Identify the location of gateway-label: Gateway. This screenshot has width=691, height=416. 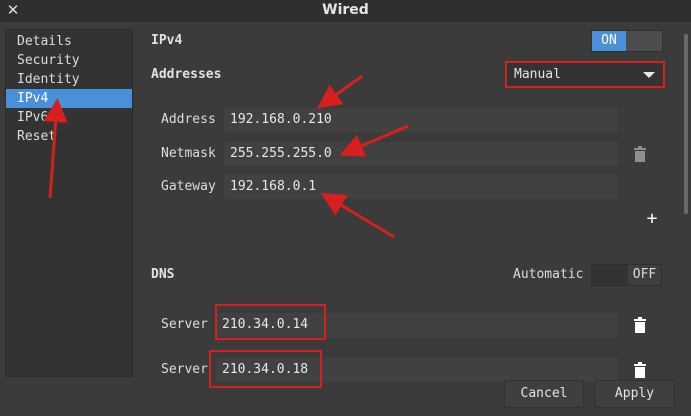
(188, 186).